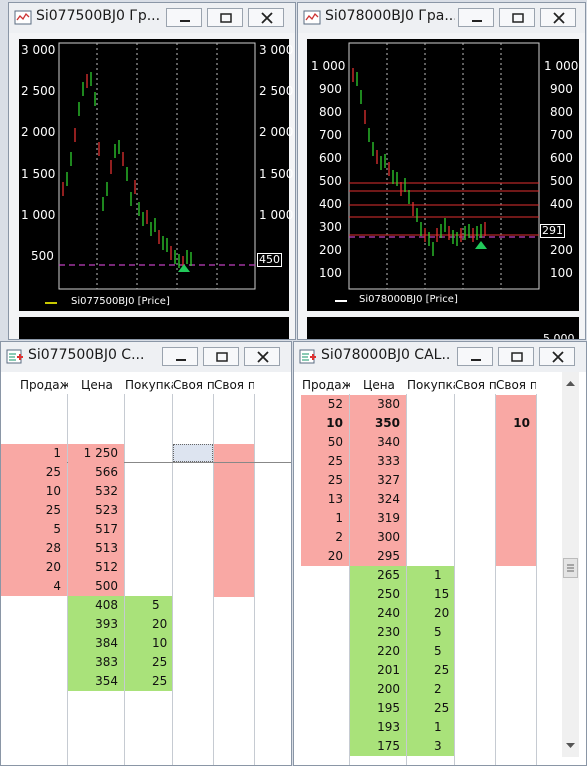 The width and height of the screenshot is (587, 766). I want to click on sell-price-cell: 512, so click(96, 567).